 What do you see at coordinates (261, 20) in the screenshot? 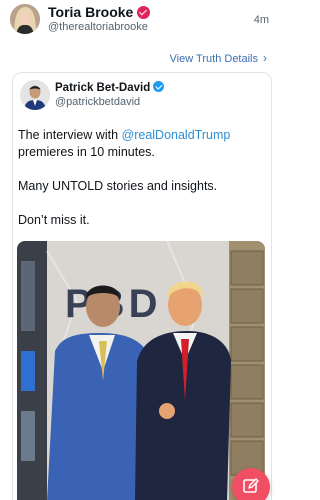
I see `timestamp: 4m` at bounding box center [261, 20].